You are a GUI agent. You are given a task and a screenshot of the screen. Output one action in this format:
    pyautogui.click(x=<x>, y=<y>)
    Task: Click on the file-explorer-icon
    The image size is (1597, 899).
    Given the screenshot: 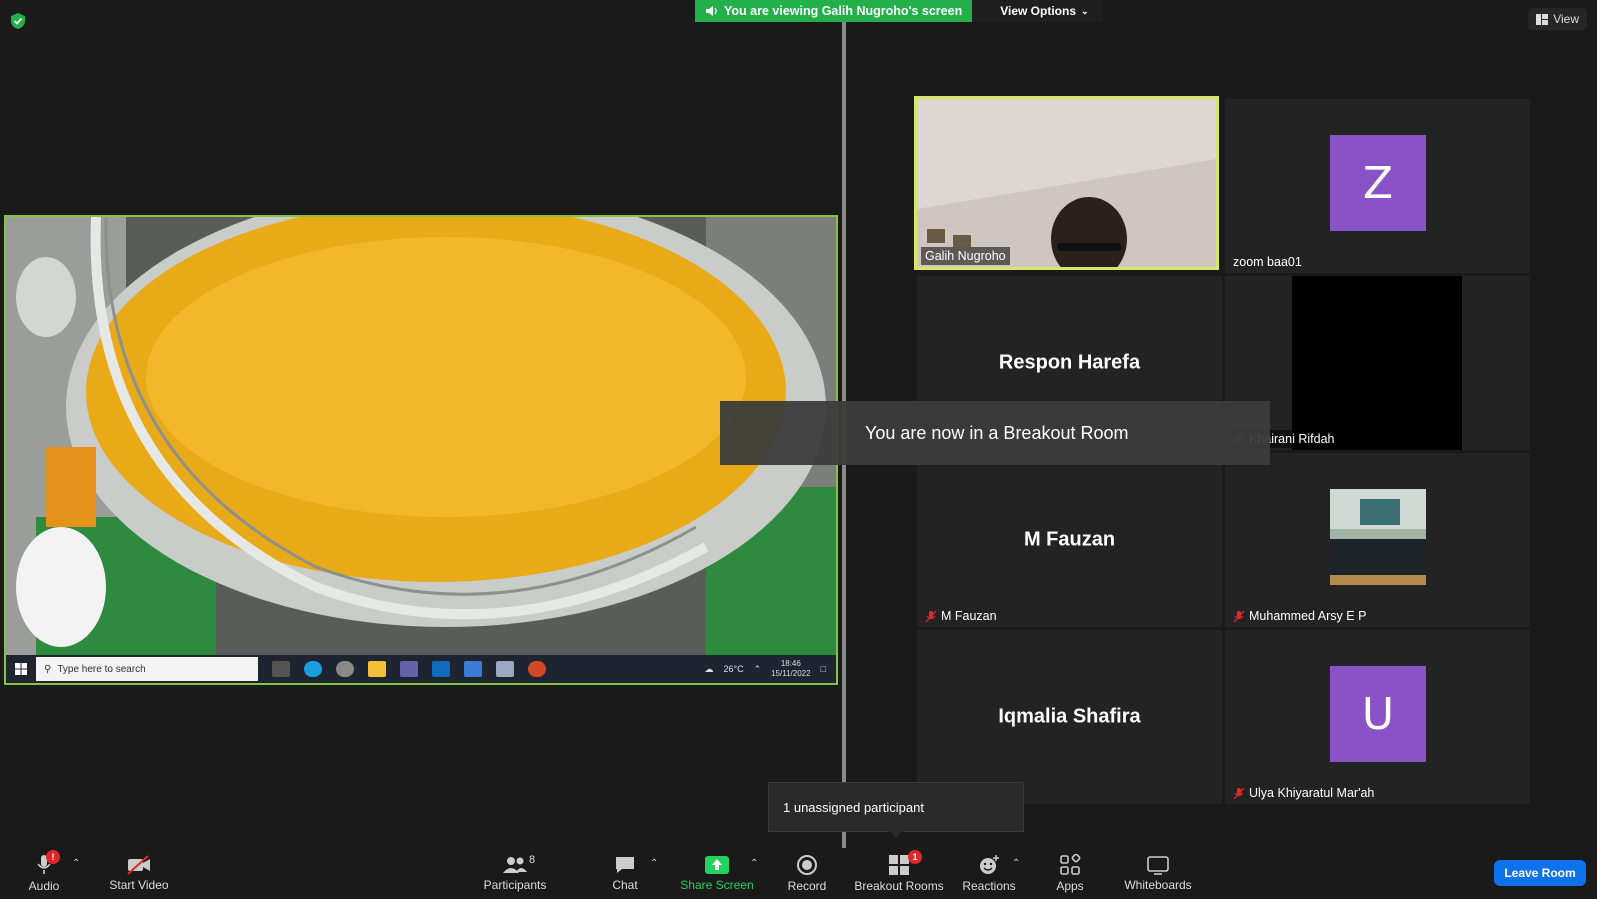 What is the action you would take?
    pyautogui.click(x=377, y=669)
    